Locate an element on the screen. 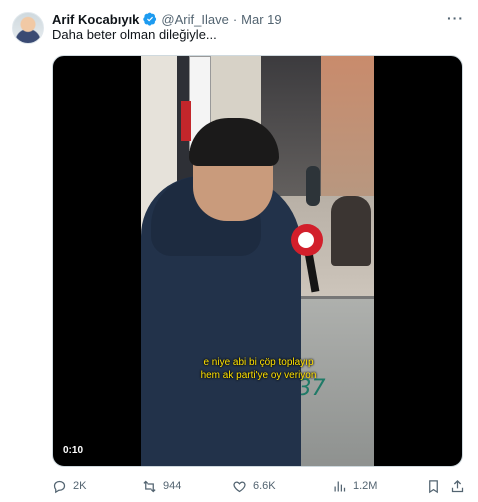 This screenshot has width=478, height=502. like-button: 6.6K is located at coordinates (254, 486).